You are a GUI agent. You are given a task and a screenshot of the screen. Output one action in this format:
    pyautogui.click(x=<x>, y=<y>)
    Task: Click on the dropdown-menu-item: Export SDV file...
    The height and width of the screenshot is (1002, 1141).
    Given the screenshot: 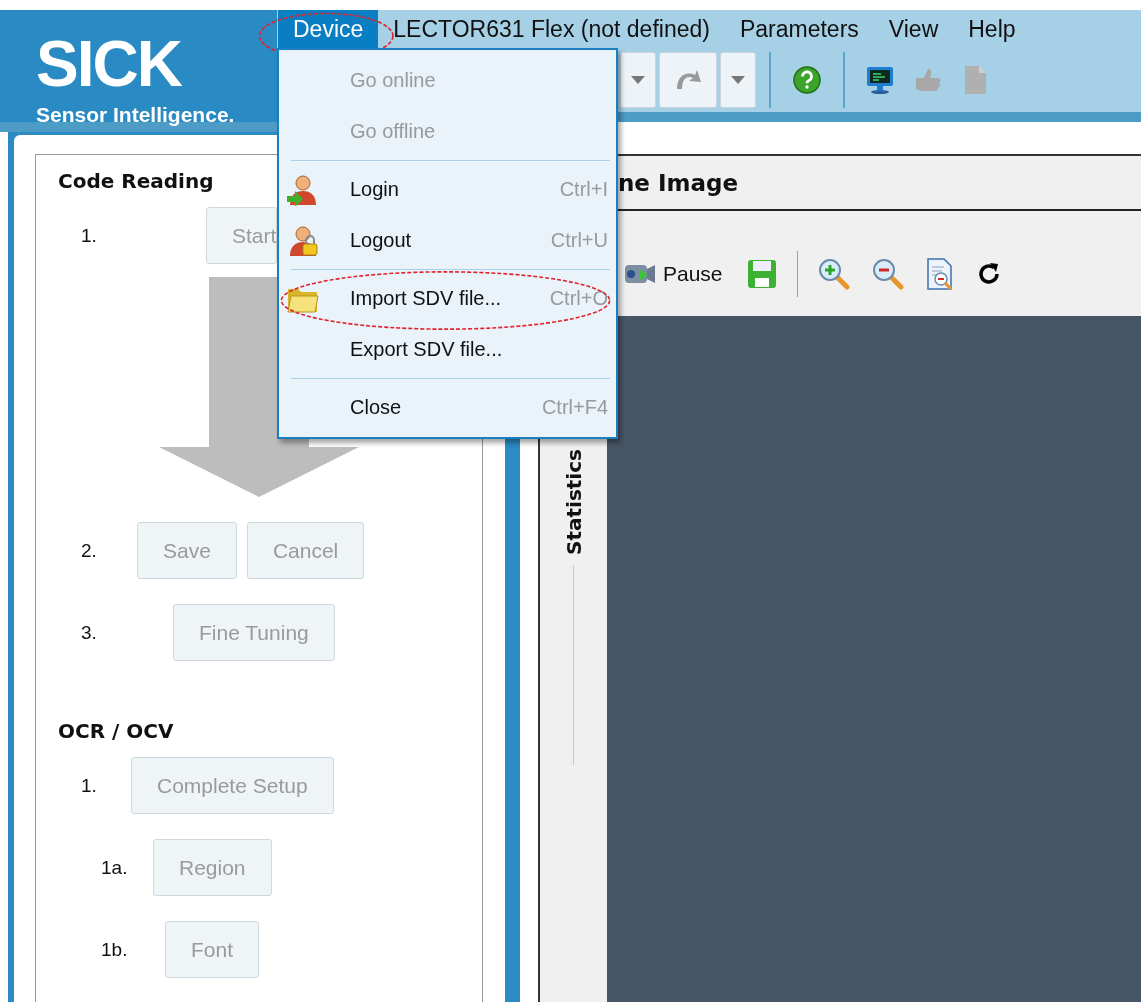 What is the action you would take?
    pyautogui.click(x=447, y=349)
    